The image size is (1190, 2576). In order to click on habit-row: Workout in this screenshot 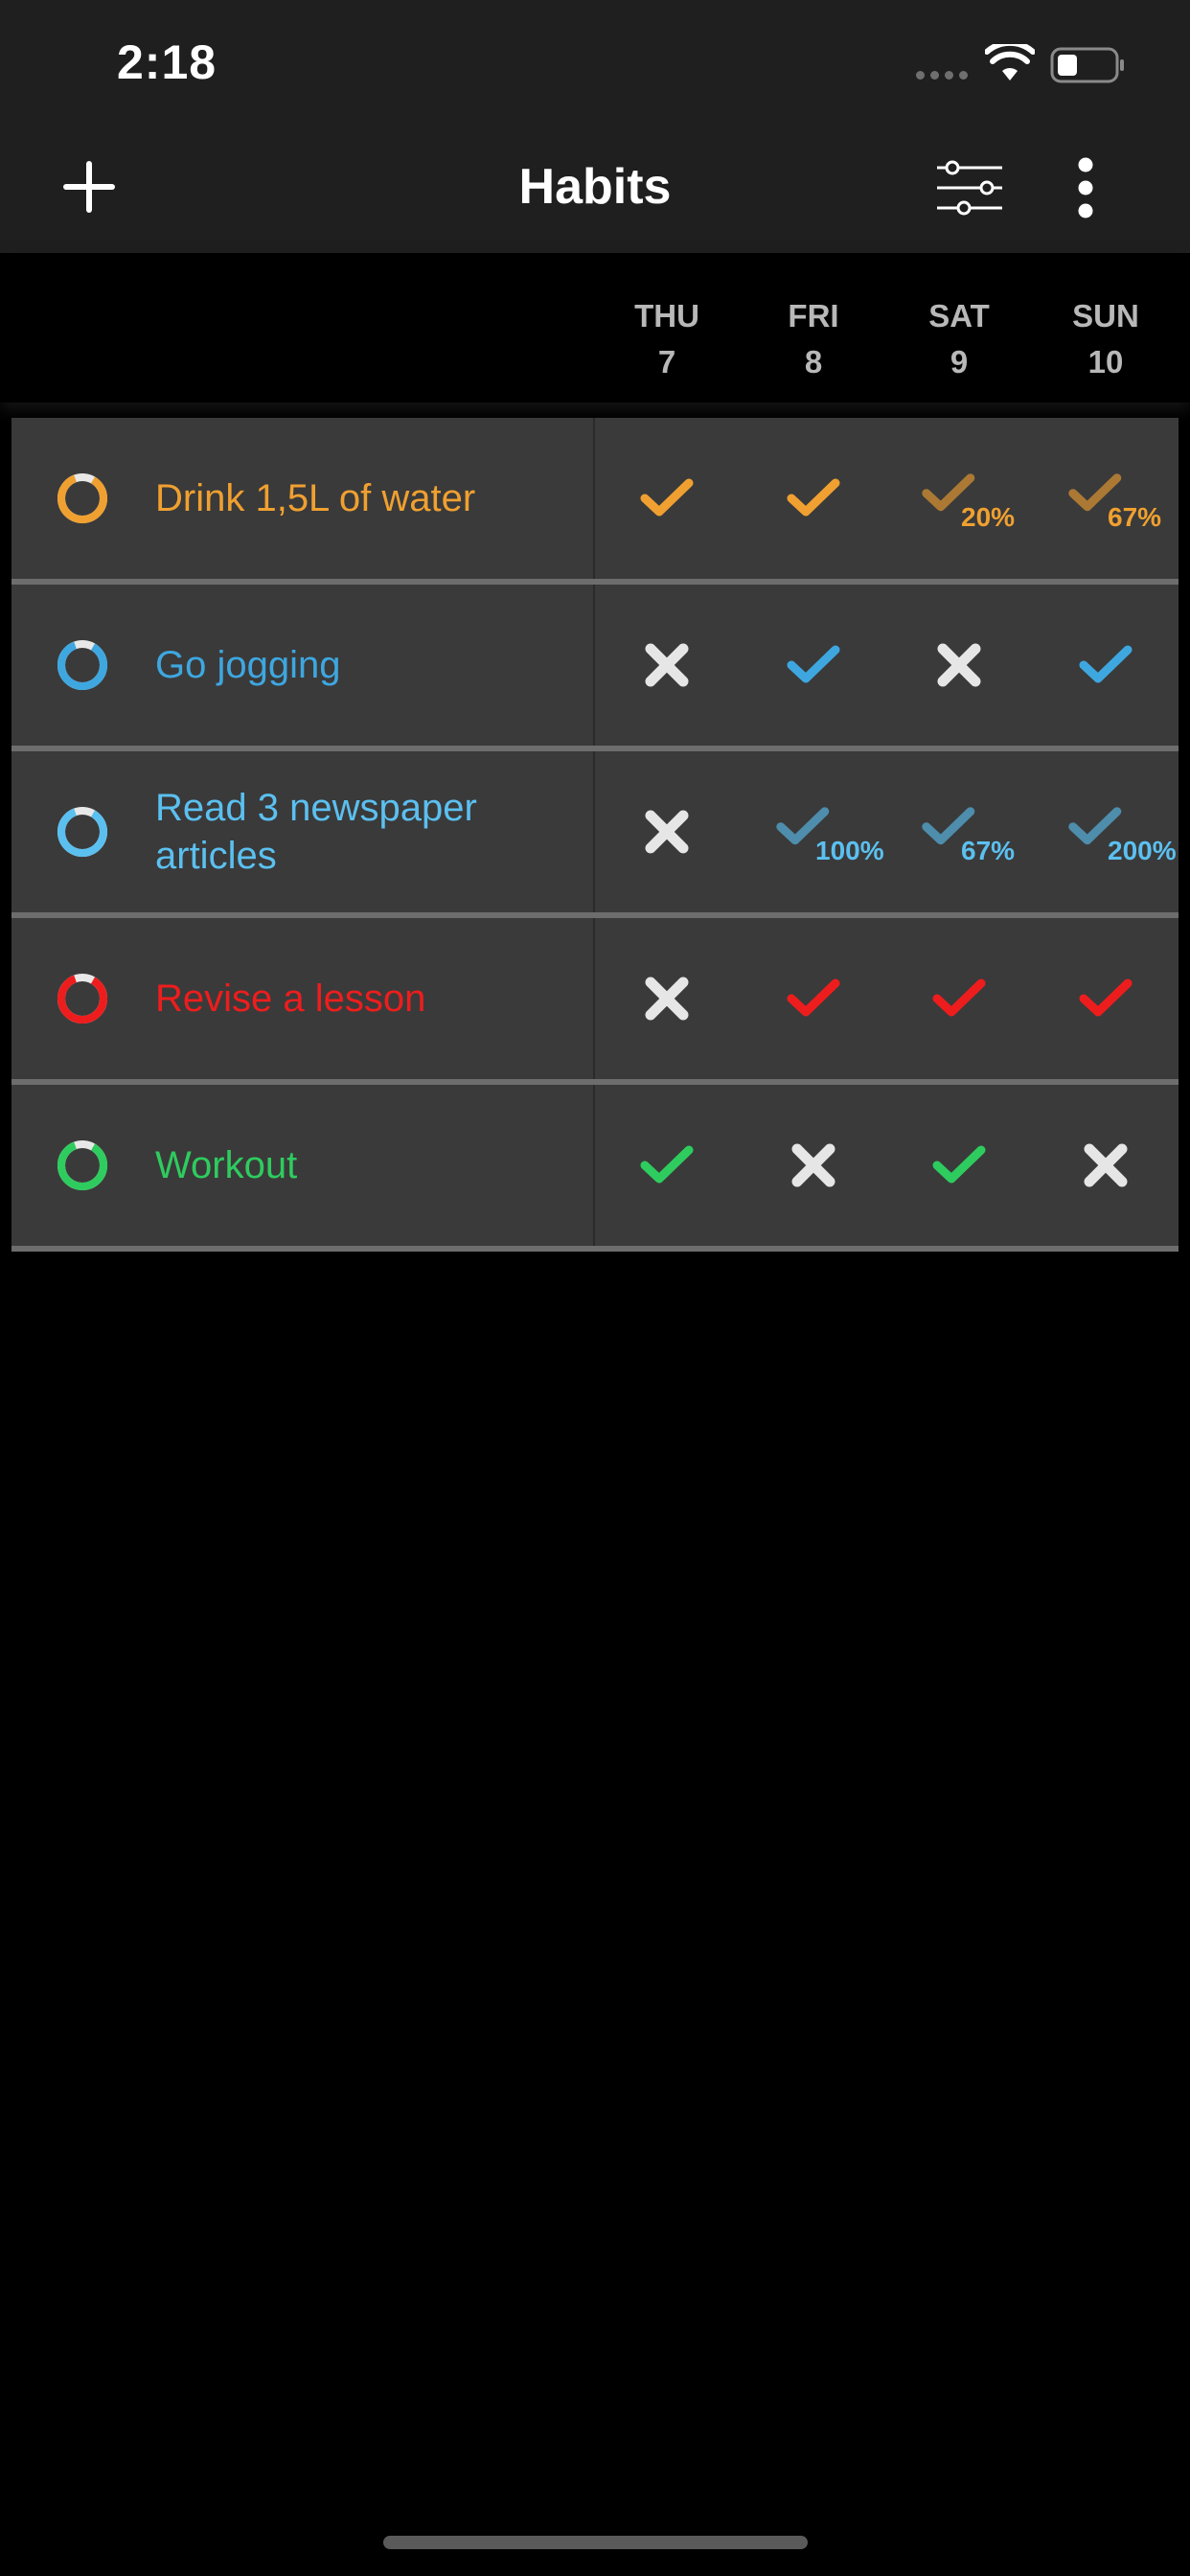, I will do `click(595, 1168)`.